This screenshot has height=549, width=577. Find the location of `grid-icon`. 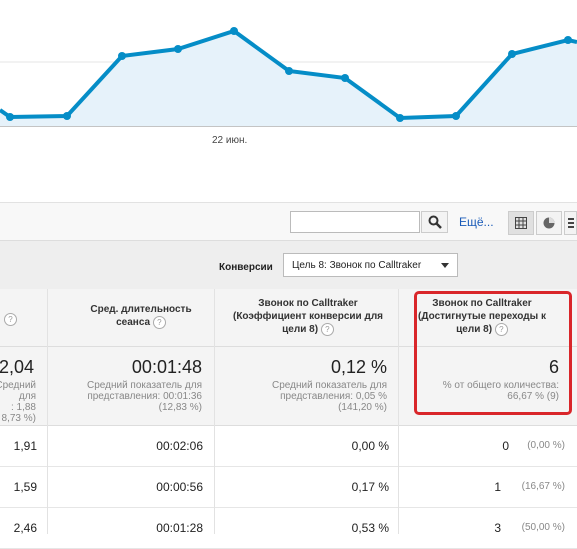

grid-icon is located at coordinates (521, 223).